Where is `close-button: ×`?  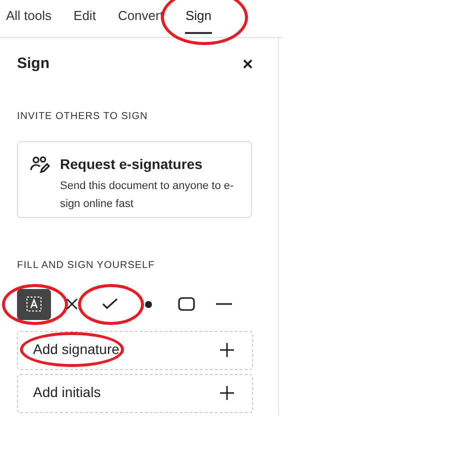
close-button: × is located at coordinates (247, 64).